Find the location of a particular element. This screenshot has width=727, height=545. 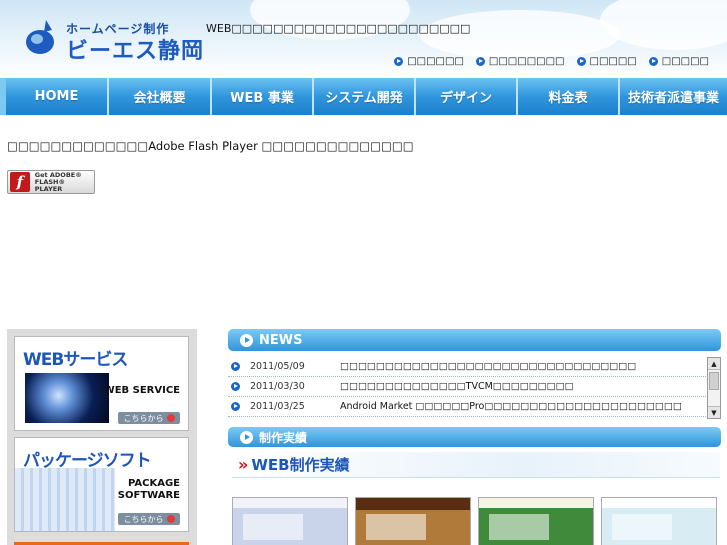

banner-title: パッケージソフト is located at coordinates (87, 461).